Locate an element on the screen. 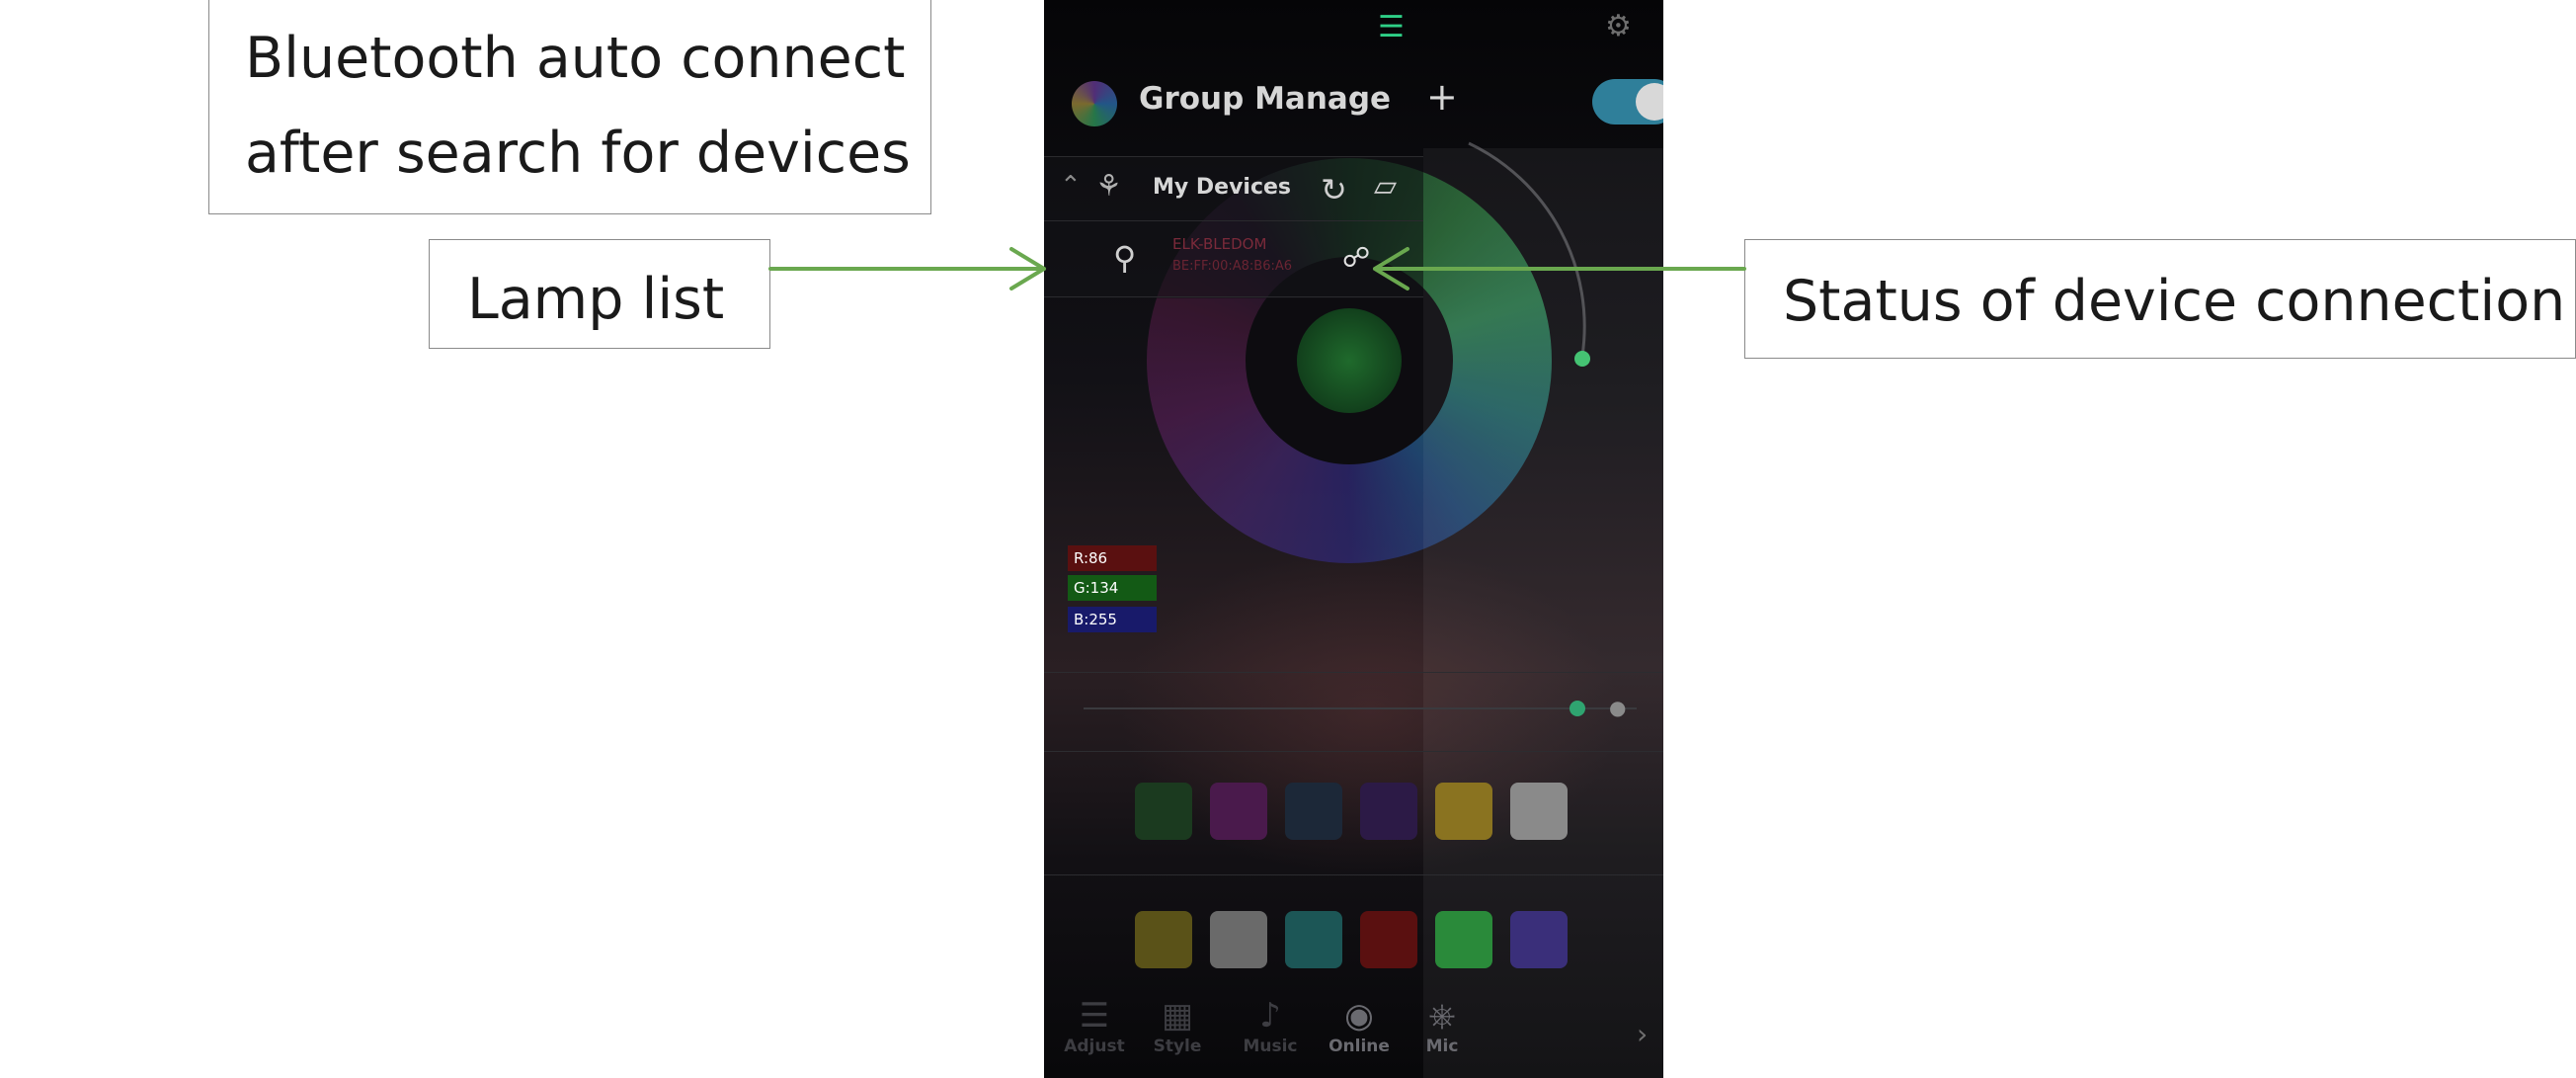 Image resolution: width=2576 pixels, height=1078 pixels. lamp-list-arrow is located at coordinates (907, 268).